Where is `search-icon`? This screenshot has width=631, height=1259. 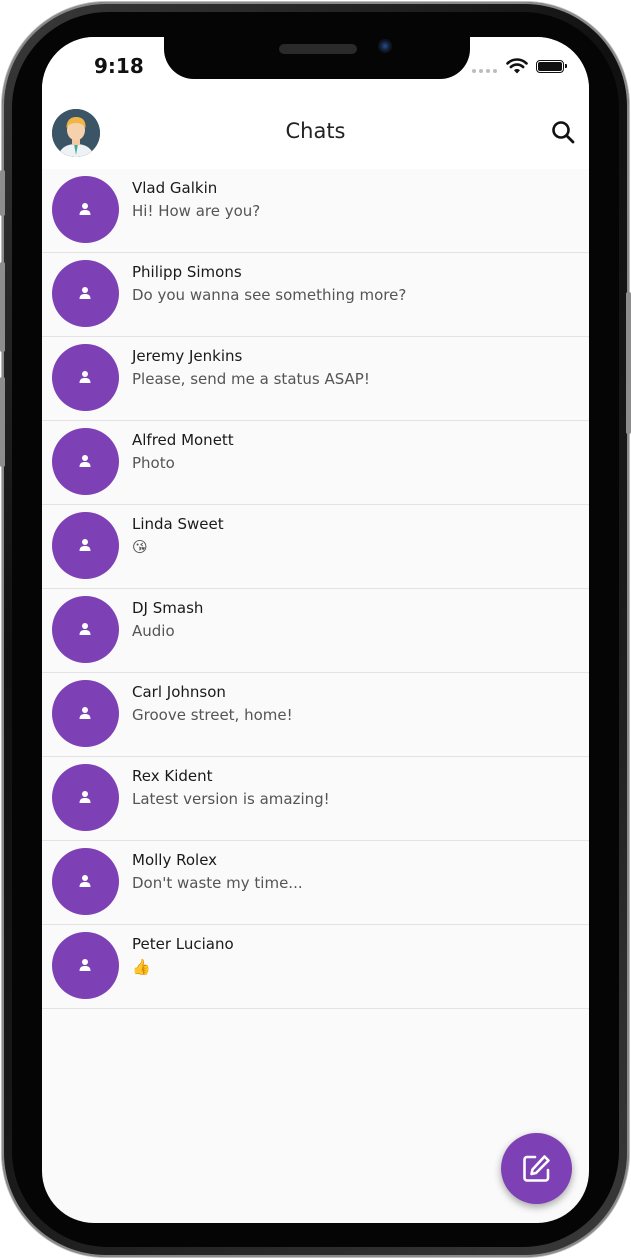 search-icon is located at coordinates (563, 132).